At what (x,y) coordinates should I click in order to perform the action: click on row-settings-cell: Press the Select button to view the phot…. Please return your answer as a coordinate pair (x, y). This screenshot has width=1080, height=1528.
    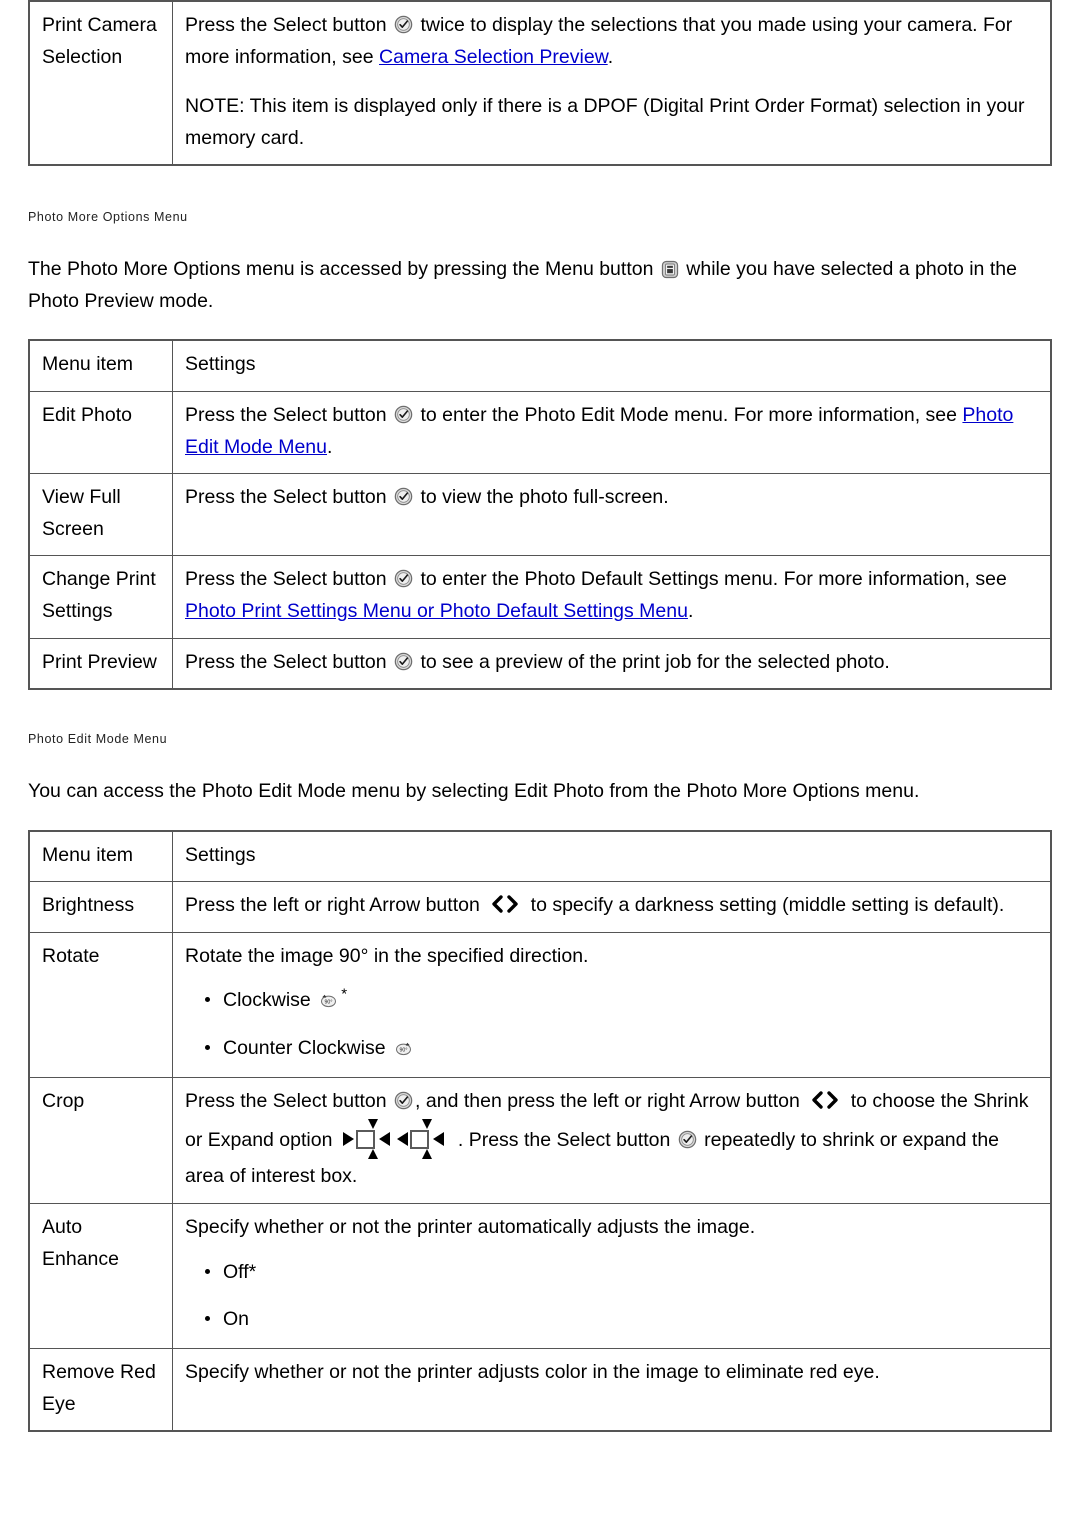
    Looking at the image, I should click on (612, 515).